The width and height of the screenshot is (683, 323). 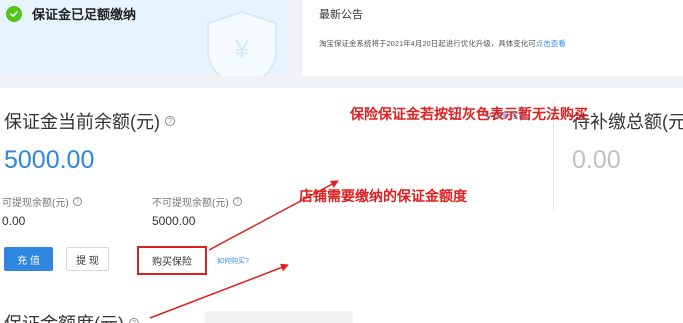 I want to click on check-circle-icon, so click(x=14, y=13).